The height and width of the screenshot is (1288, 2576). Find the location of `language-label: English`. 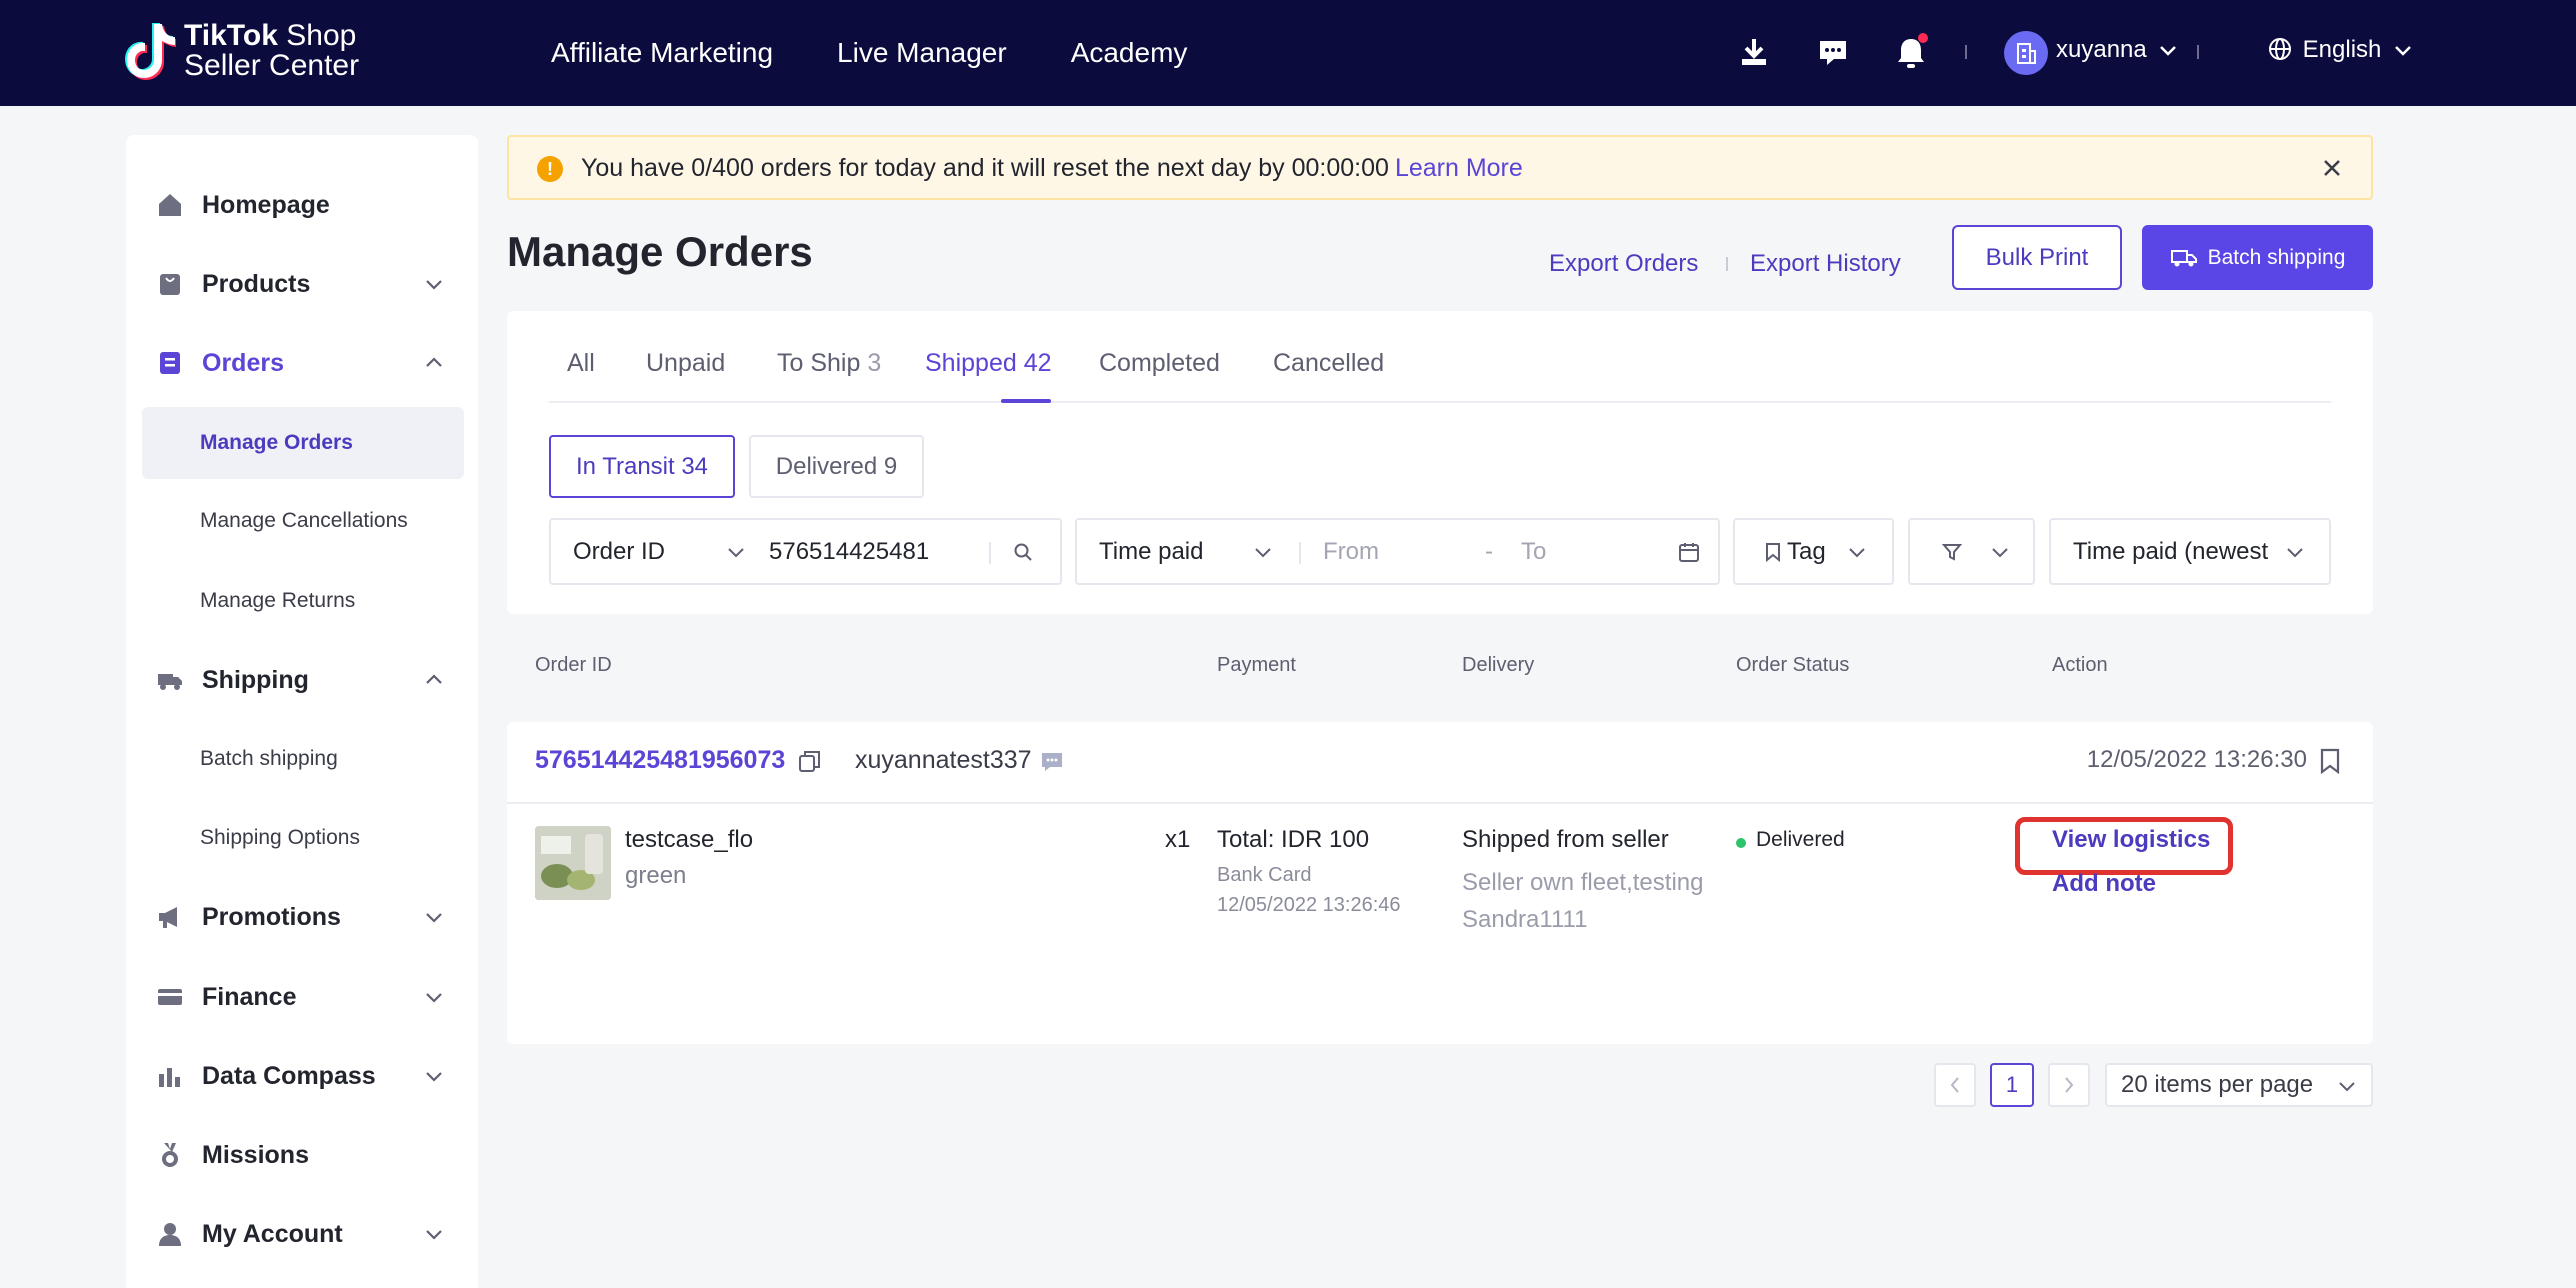

language-label: English is located at coordinates (2342, 49).